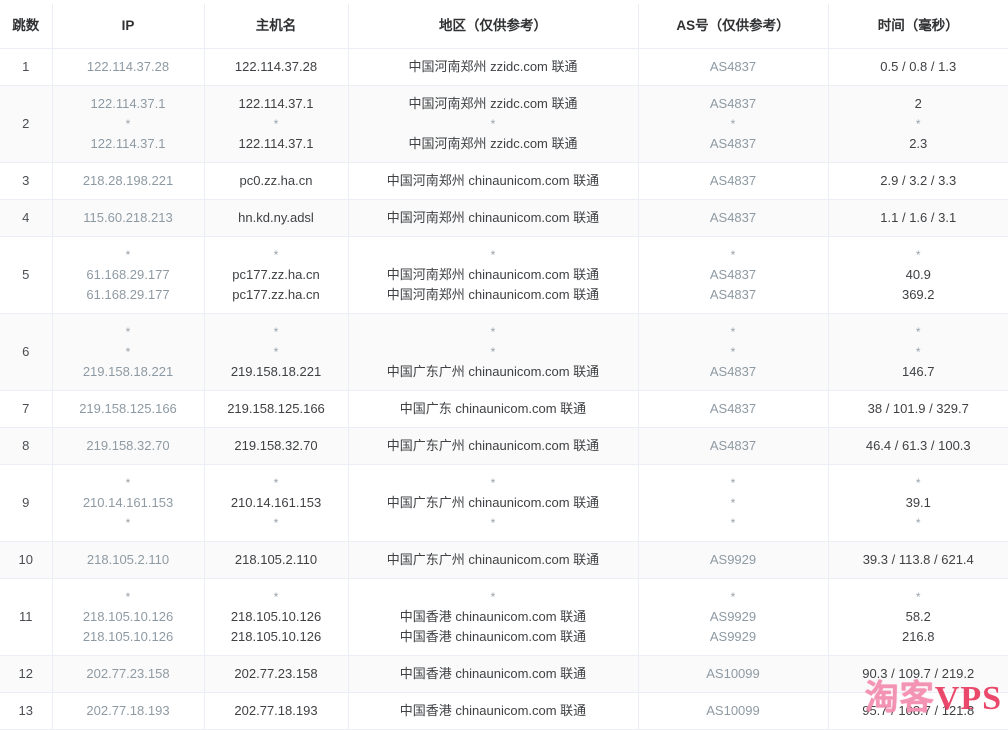  Describe the element at coordinates (128, 636) in the screenshot. I see `cell-ip-line: 218.105.10.126` at that location.